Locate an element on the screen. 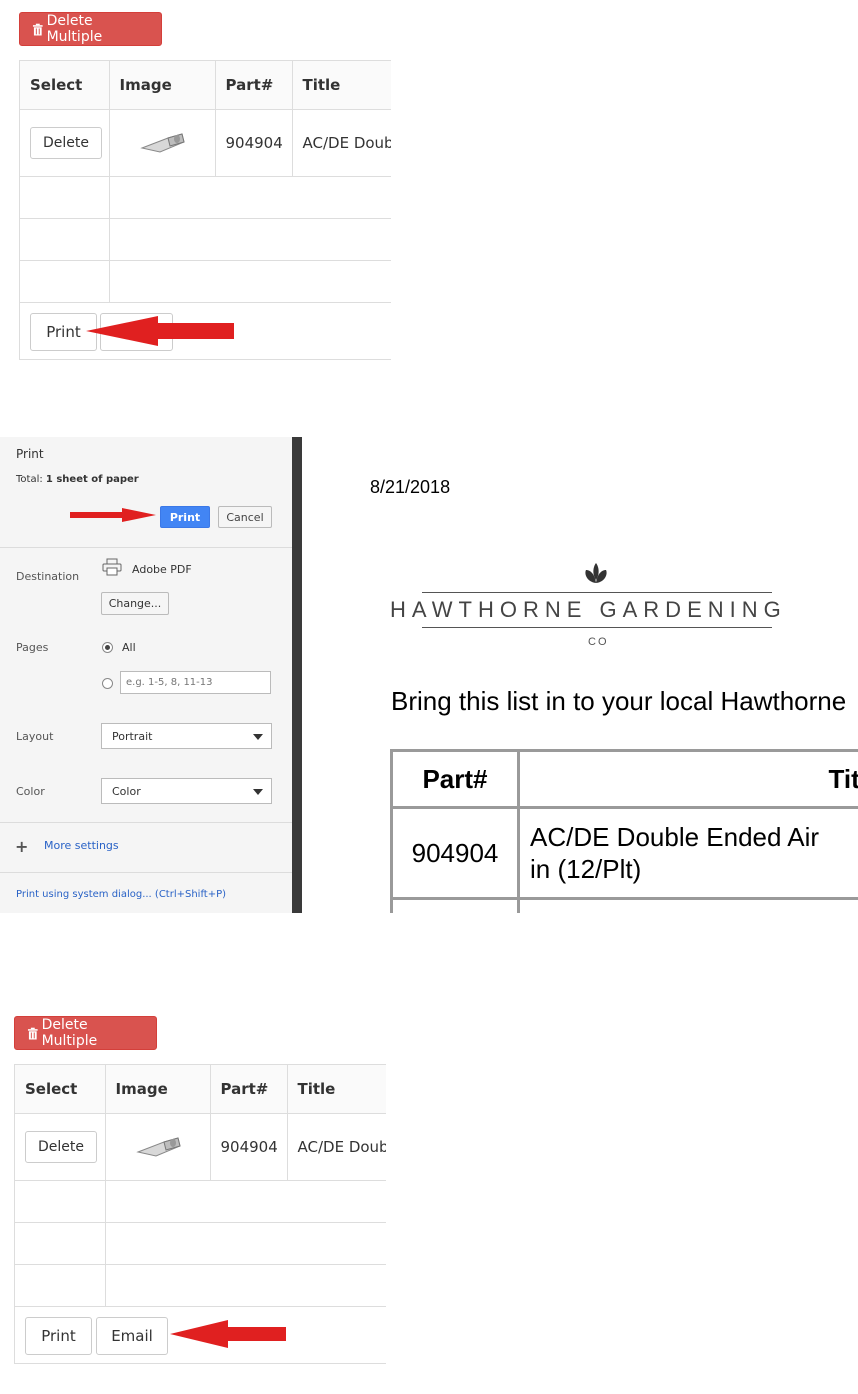 This screenshot has width=858, height=1394. sheet-total: Total: 1 sheet of paper is located at coordinates (77, 479).